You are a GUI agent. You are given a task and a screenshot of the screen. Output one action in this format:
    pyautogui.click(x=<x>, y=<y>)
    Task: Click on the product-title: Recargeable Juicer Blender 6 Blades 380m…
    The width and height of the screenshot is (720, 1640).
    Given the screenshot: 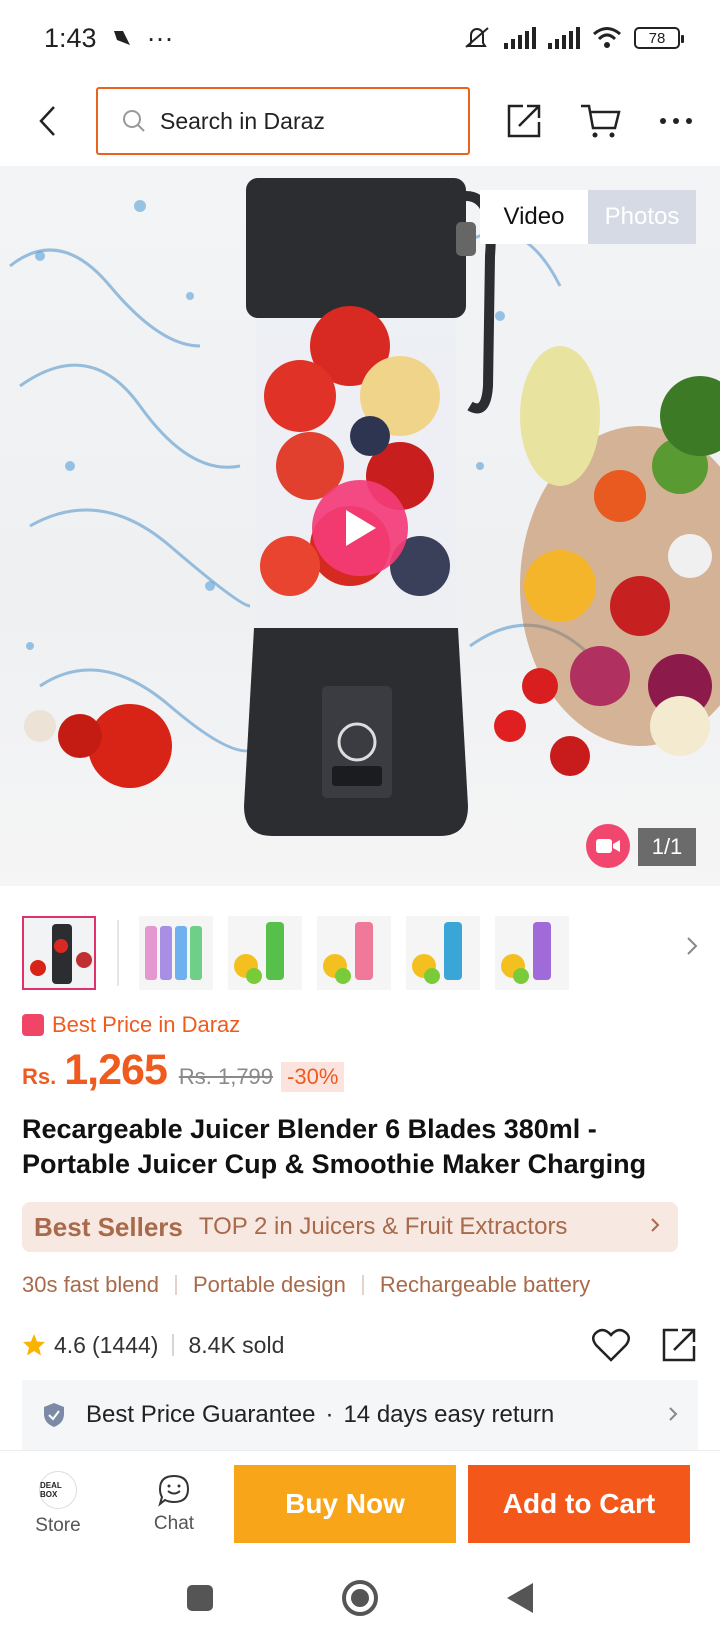 What is the action you would take?
    pyautogui.click(x=334, y=1146)
    